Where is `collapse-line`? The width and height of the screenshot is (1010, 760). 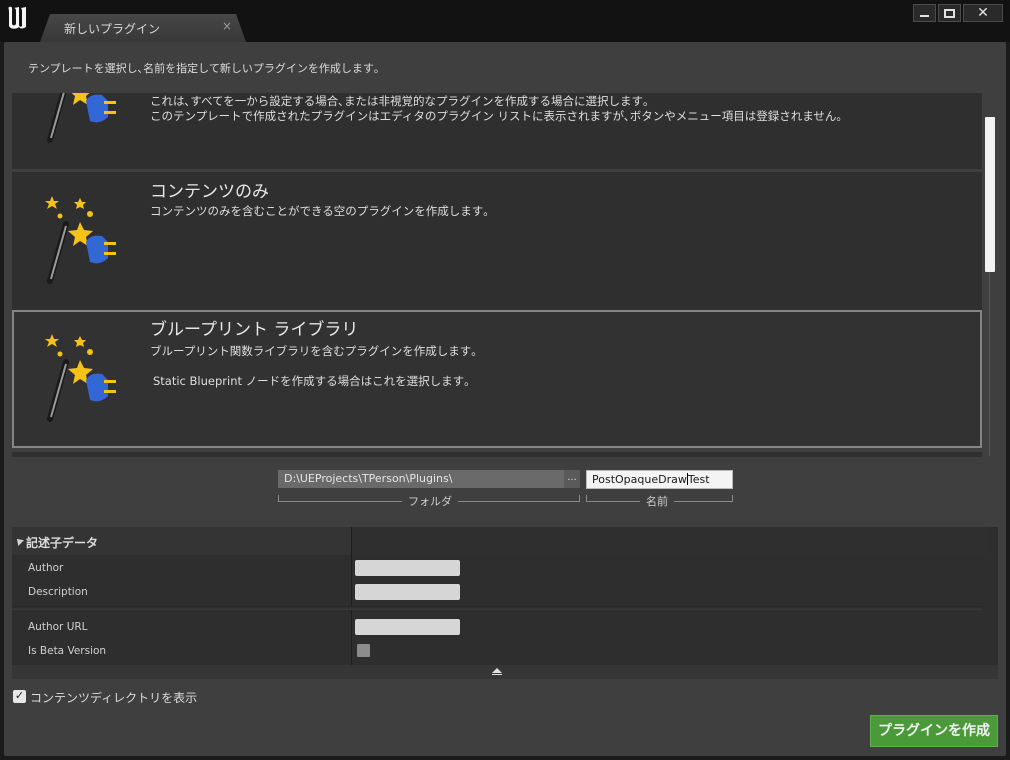
collapse-line is located at coordinates (497, 674).